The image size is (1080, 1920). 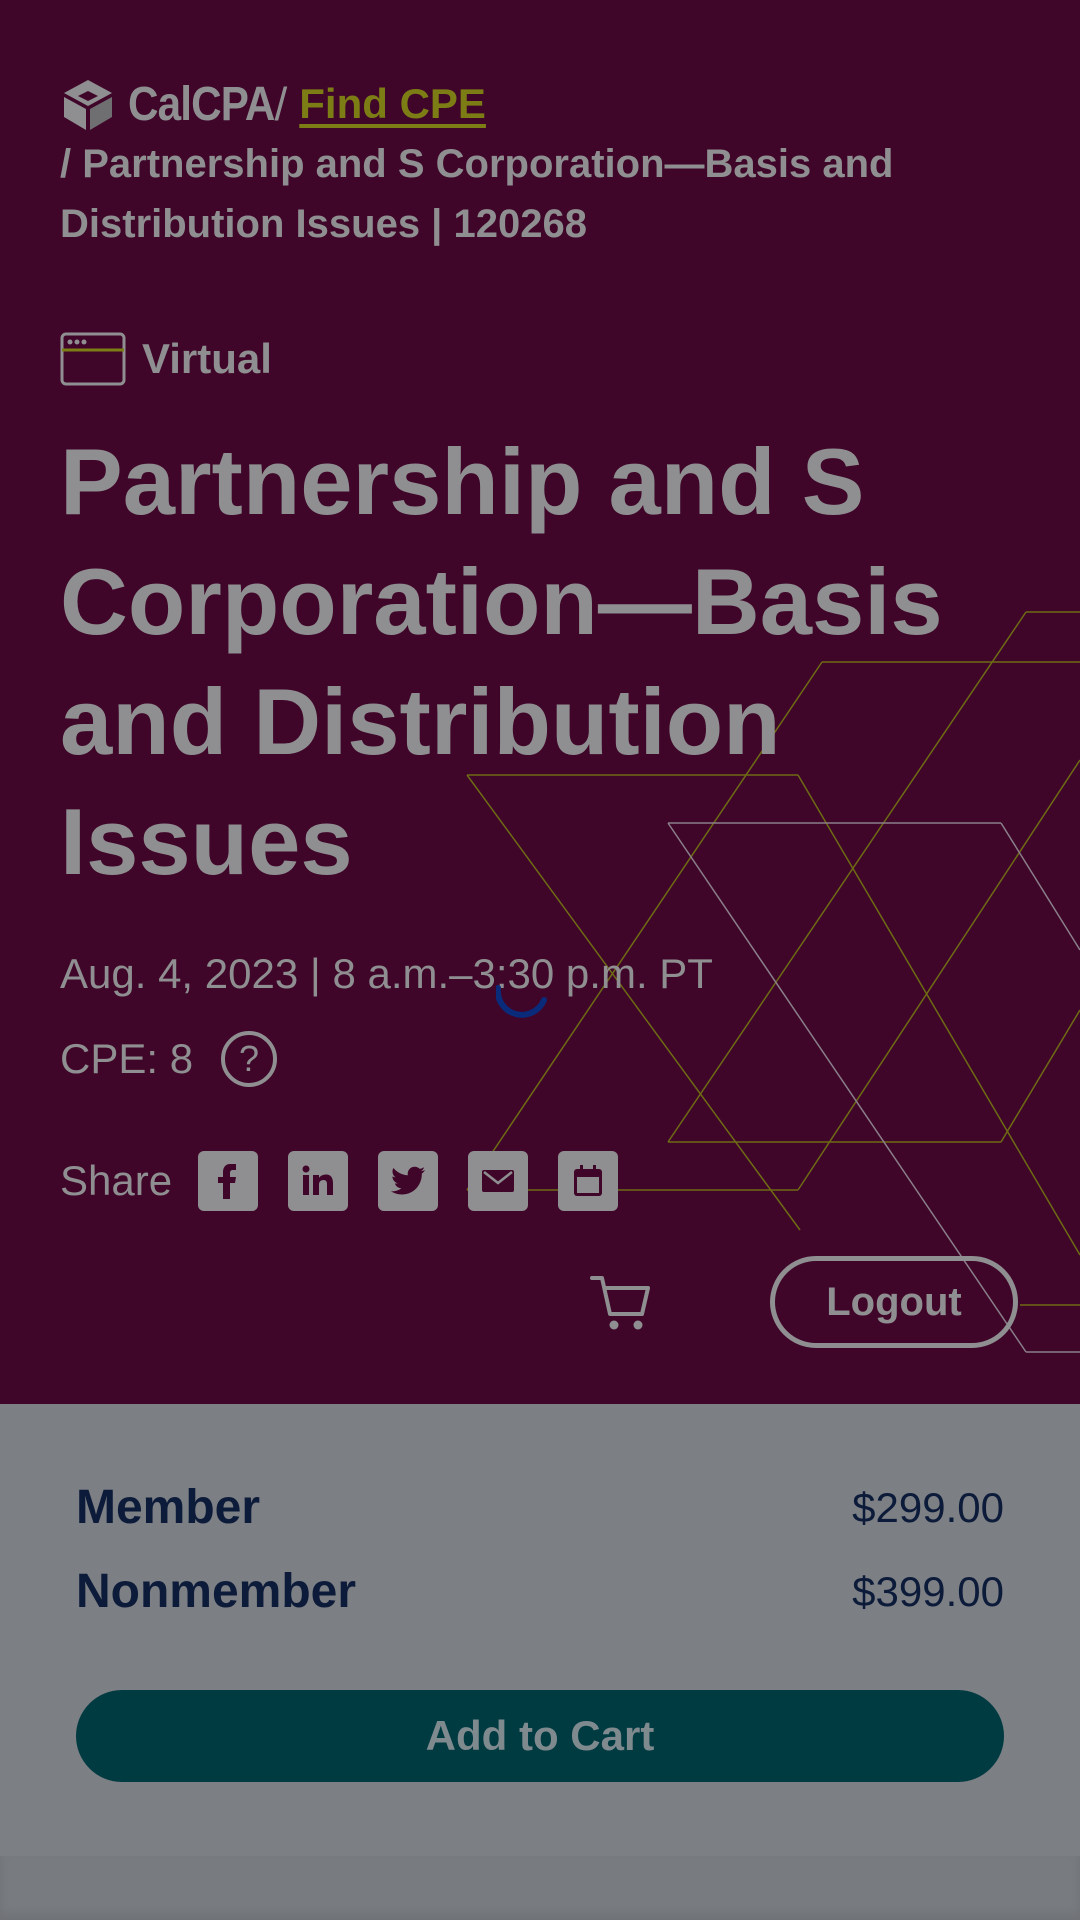 I want to click on brand-row: CalCPA / Find CPE, so click(x=273, y=104).